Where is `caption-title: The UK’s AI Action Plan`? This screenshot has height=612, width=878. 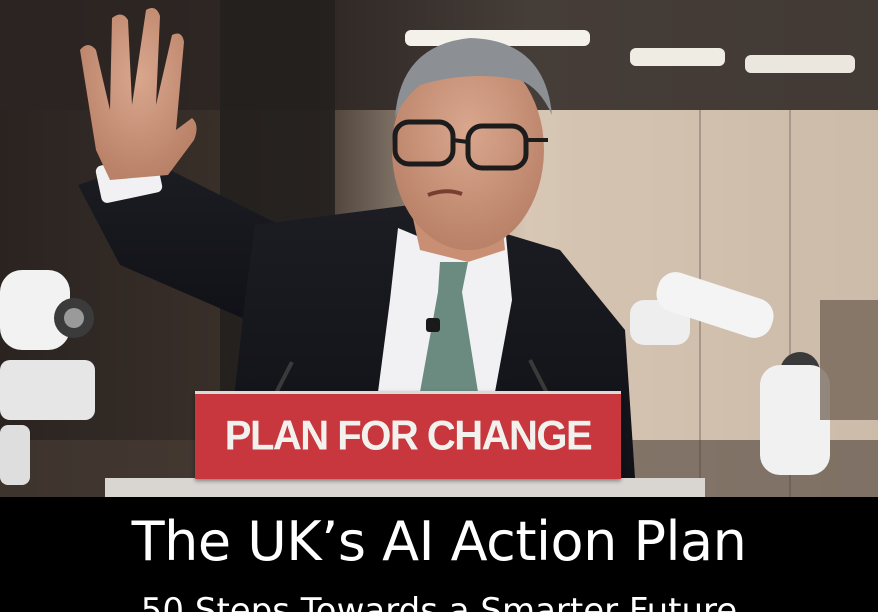 caption-title: The UK’s AI Action Plan is located at coordinates (439, 541).